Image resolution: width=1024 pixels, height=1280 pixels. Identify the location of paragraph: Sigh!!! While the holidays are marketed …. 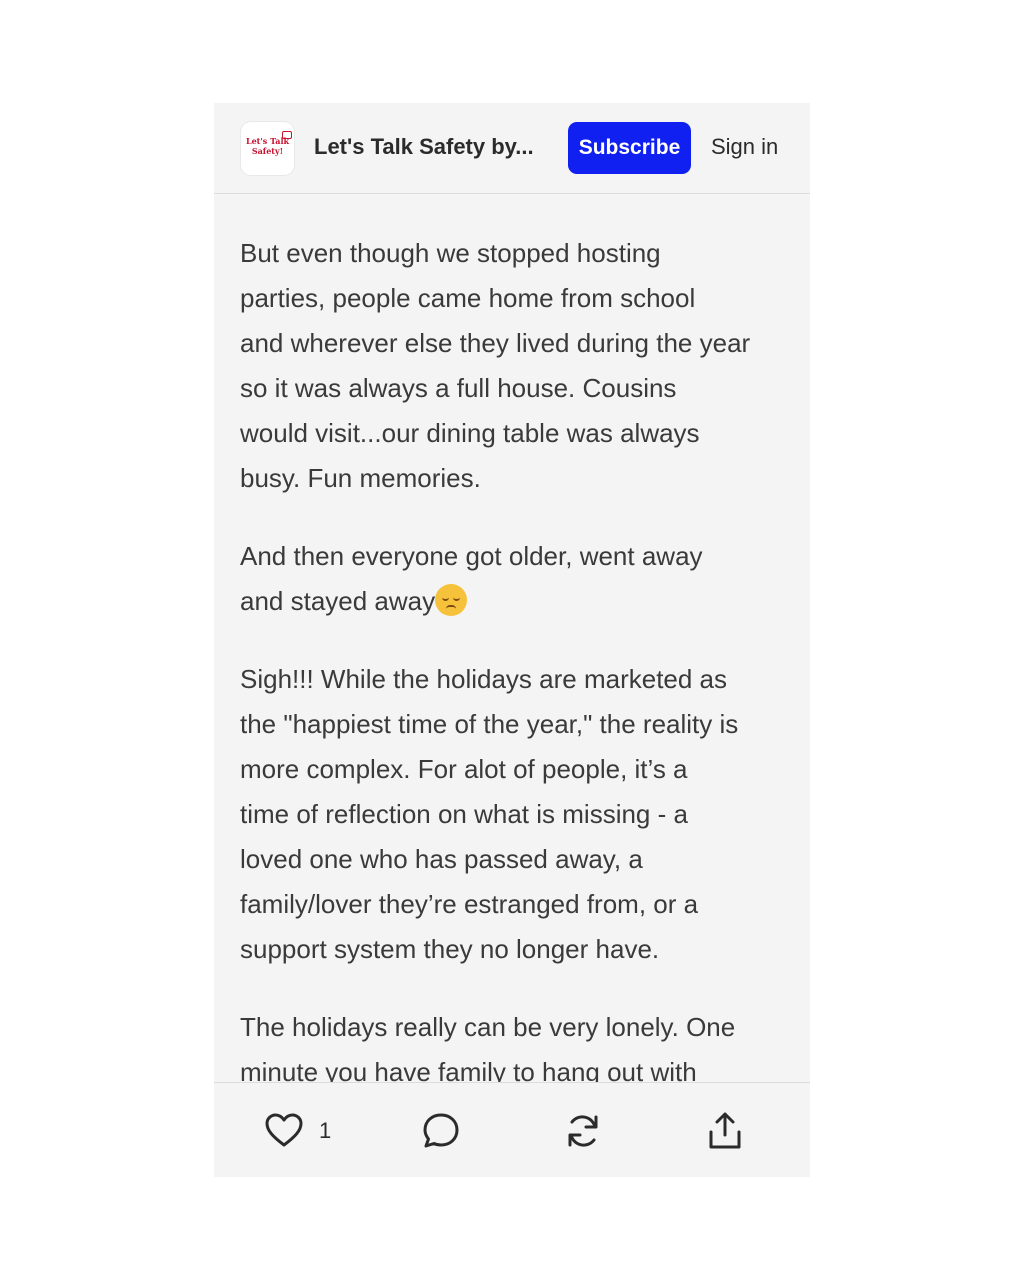
(489, 814).